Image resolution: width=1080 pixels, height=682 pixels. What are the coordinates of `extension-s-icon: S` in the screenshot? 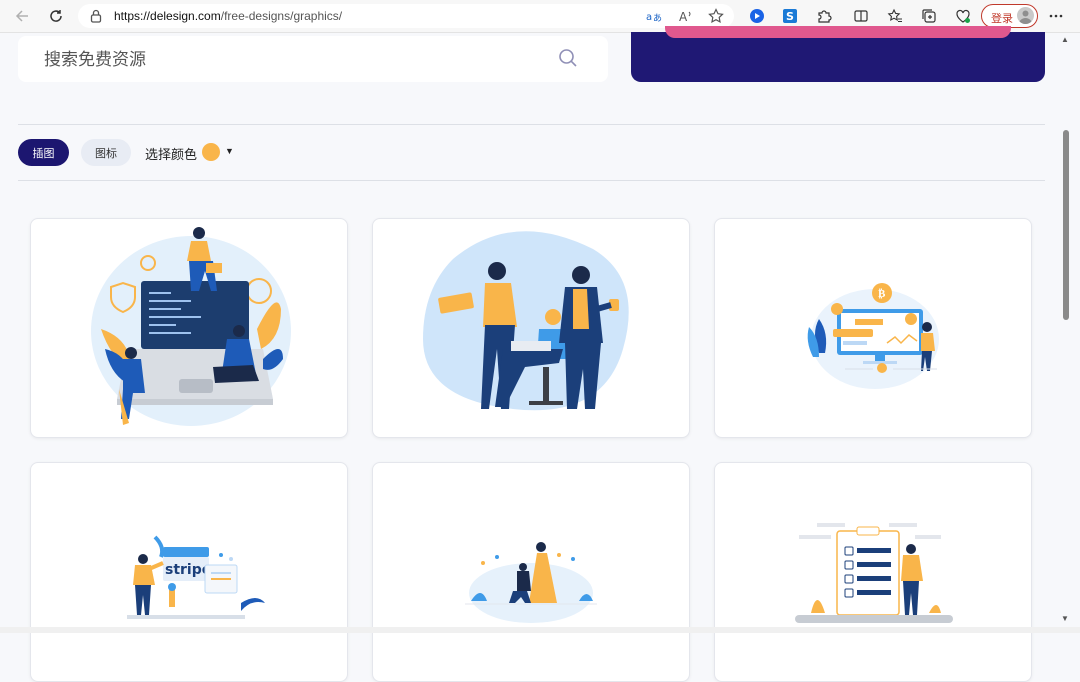 It's located at (790, 16).